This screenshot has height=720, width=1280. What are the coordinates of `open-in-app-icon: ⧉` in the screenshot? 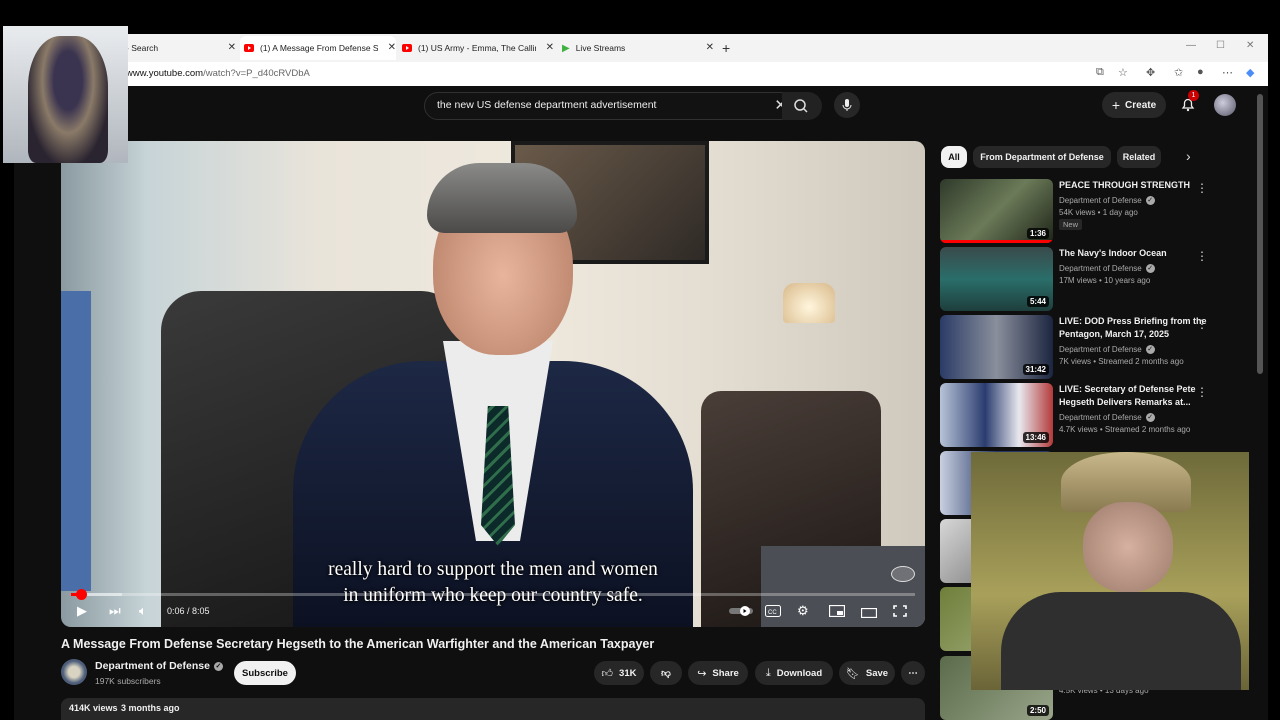 It's located at (1100, 72).